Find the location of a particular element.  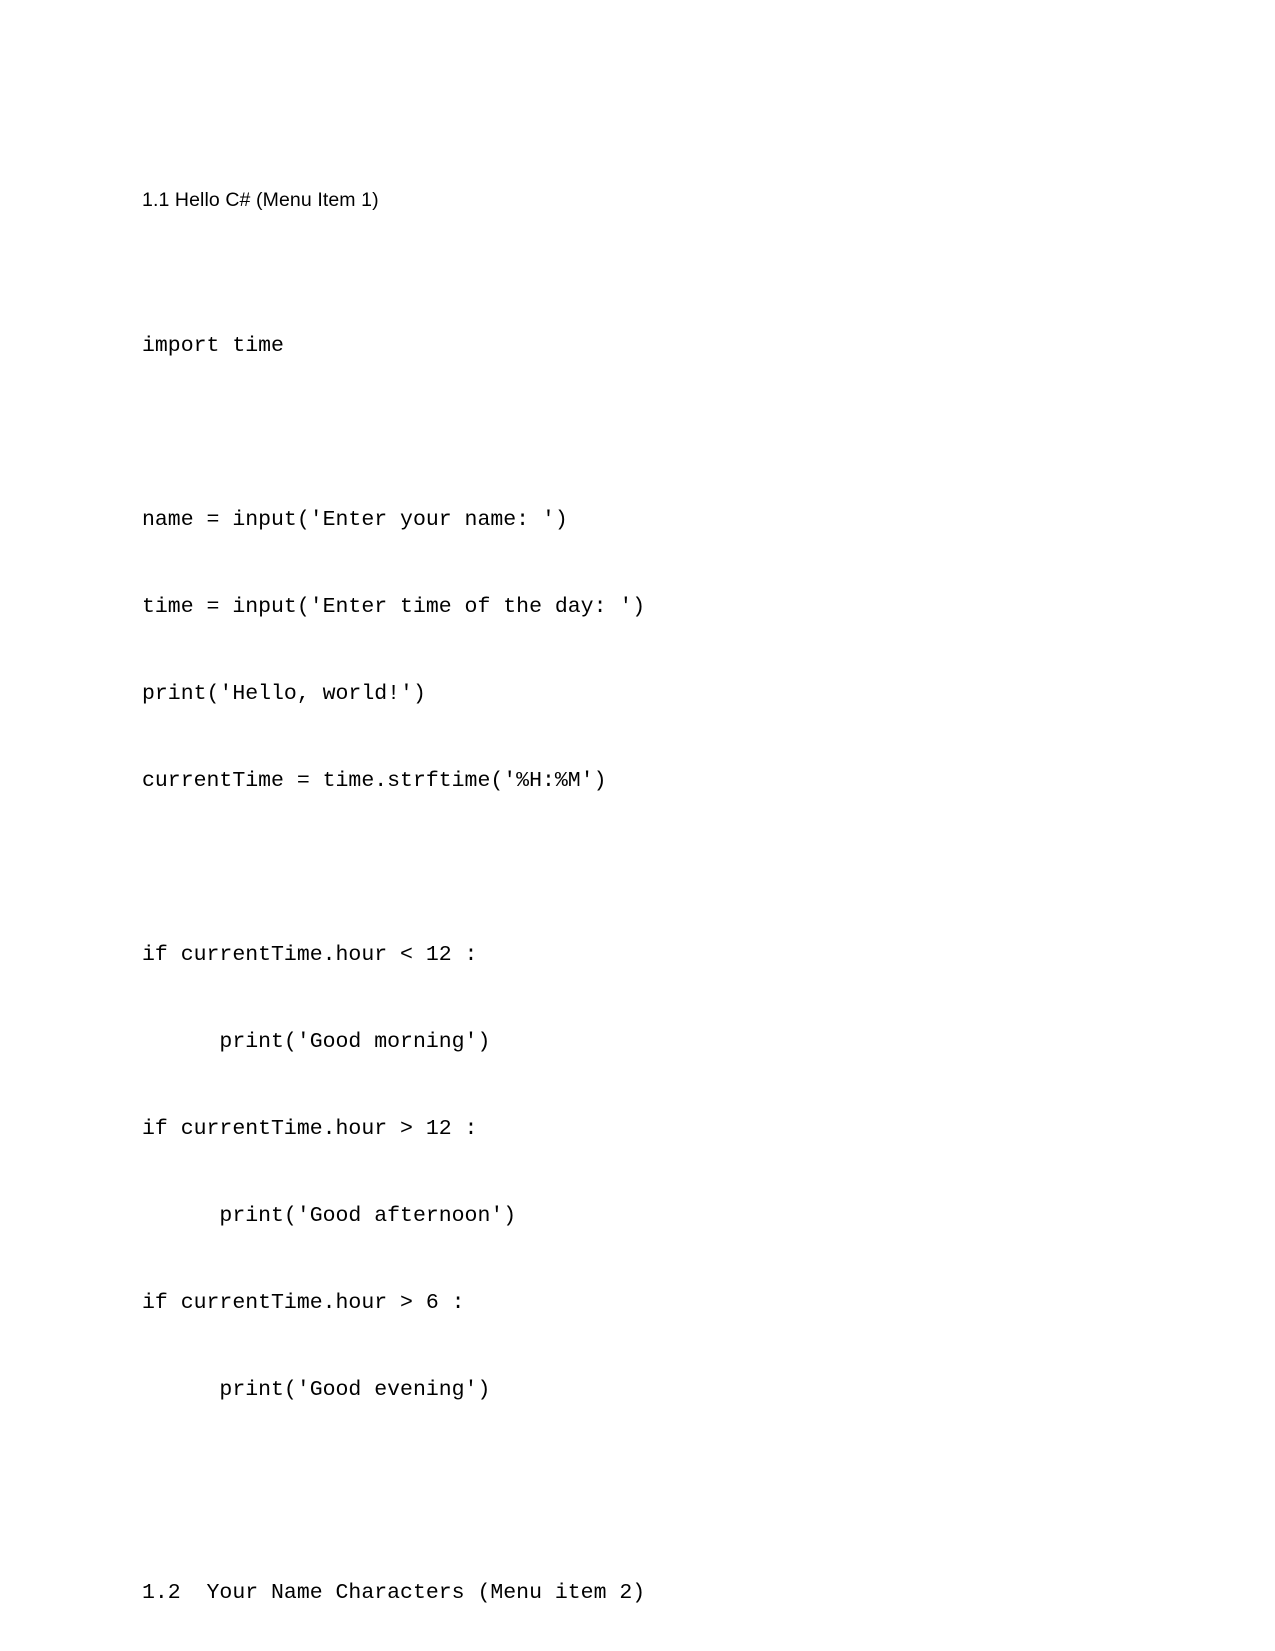

code-line: currentTime = time.strftime('%H:%M') is located at coordinates (374, 781).